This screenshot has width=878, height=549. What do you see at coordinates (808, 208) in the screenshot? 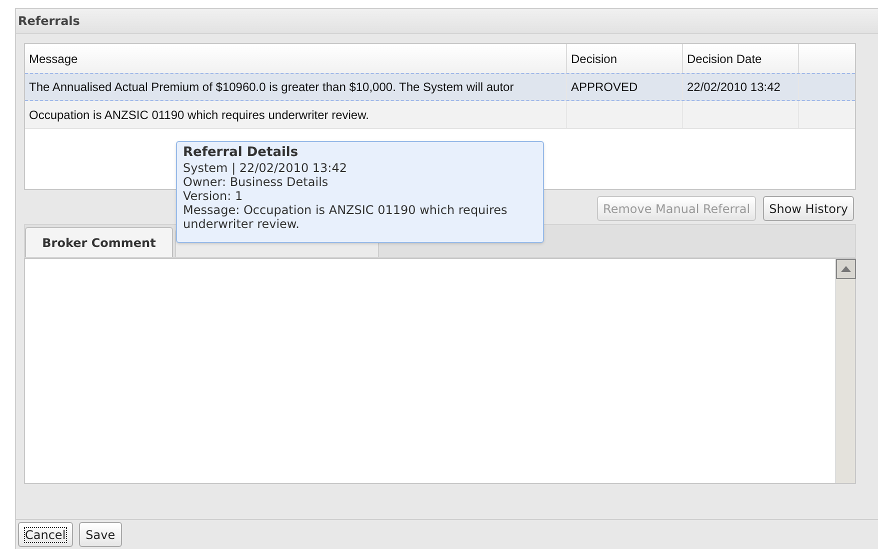
I see `action-button: Show History` at bounding box center [808, 208].